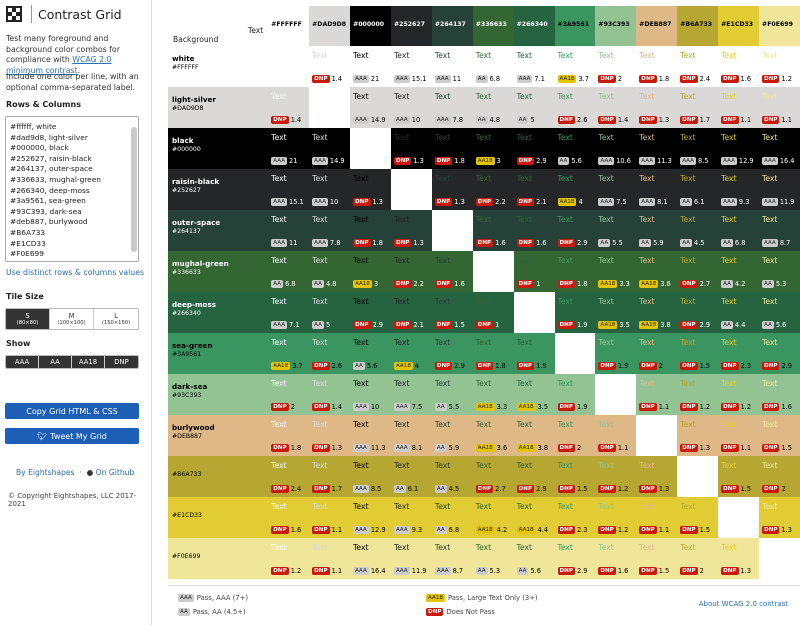 The width and height of the screenshot is (800, 625). I want to click on tile-size-option: S (80×80), so click(28, 319).